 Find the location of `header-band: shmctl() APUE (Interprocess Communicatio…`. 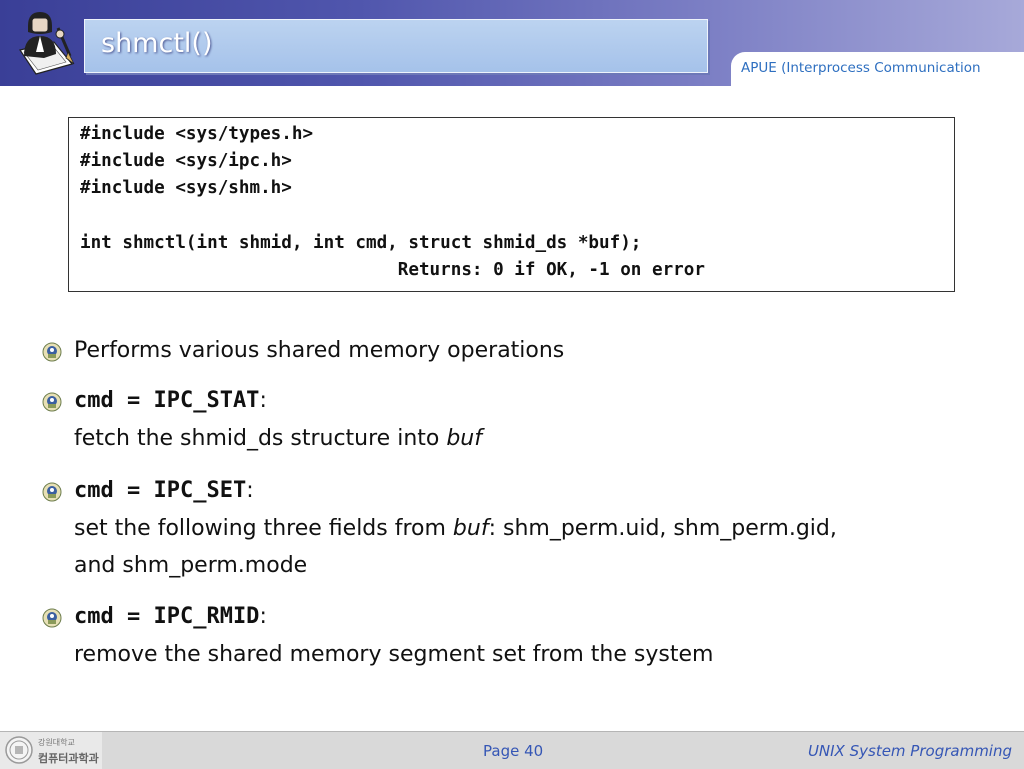

header-band: shmctl() APUE (Interprocess Communicatio… is located at coordinates (512, 43).